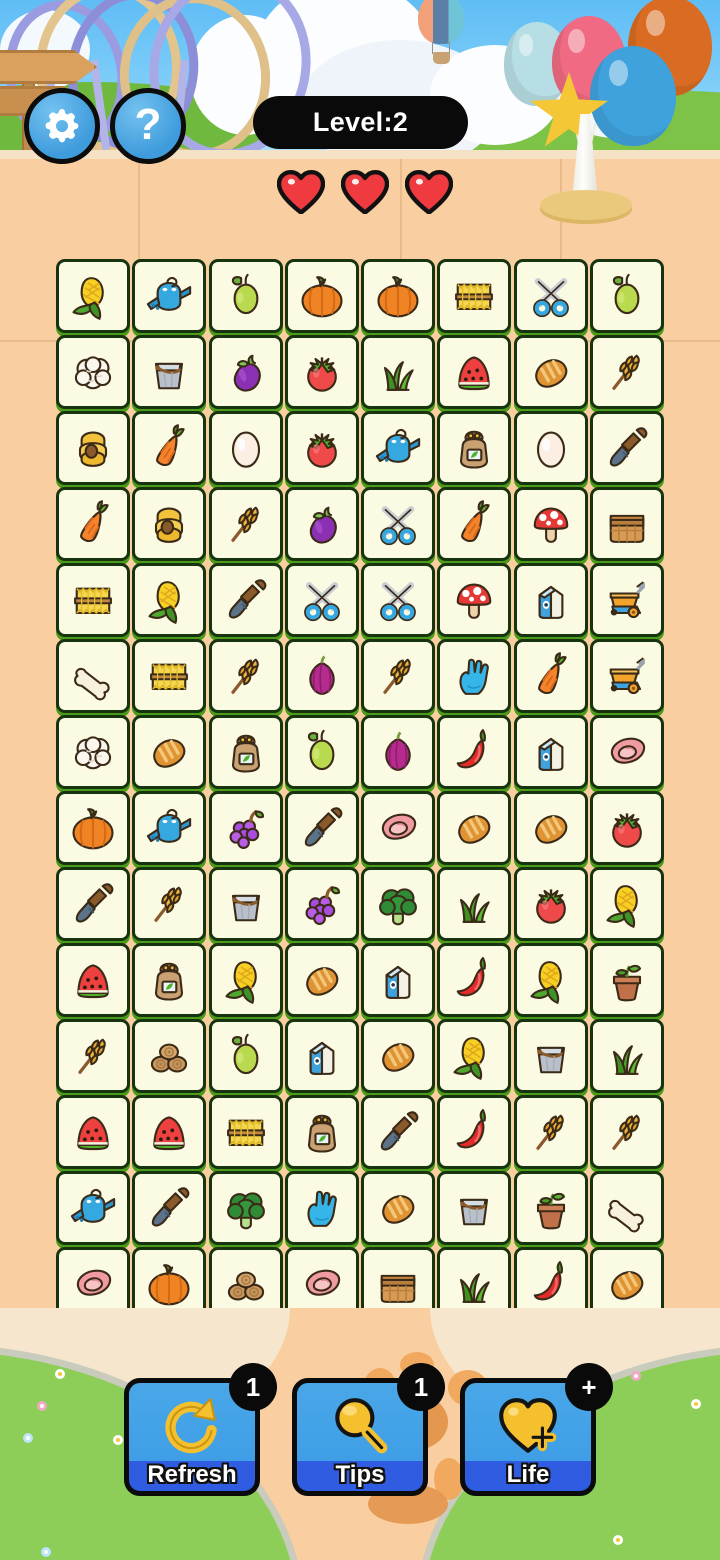 The width and height of the screenshot is (720, 1560). I want to click on tips-button: Tips 1, so click(368, 1429).